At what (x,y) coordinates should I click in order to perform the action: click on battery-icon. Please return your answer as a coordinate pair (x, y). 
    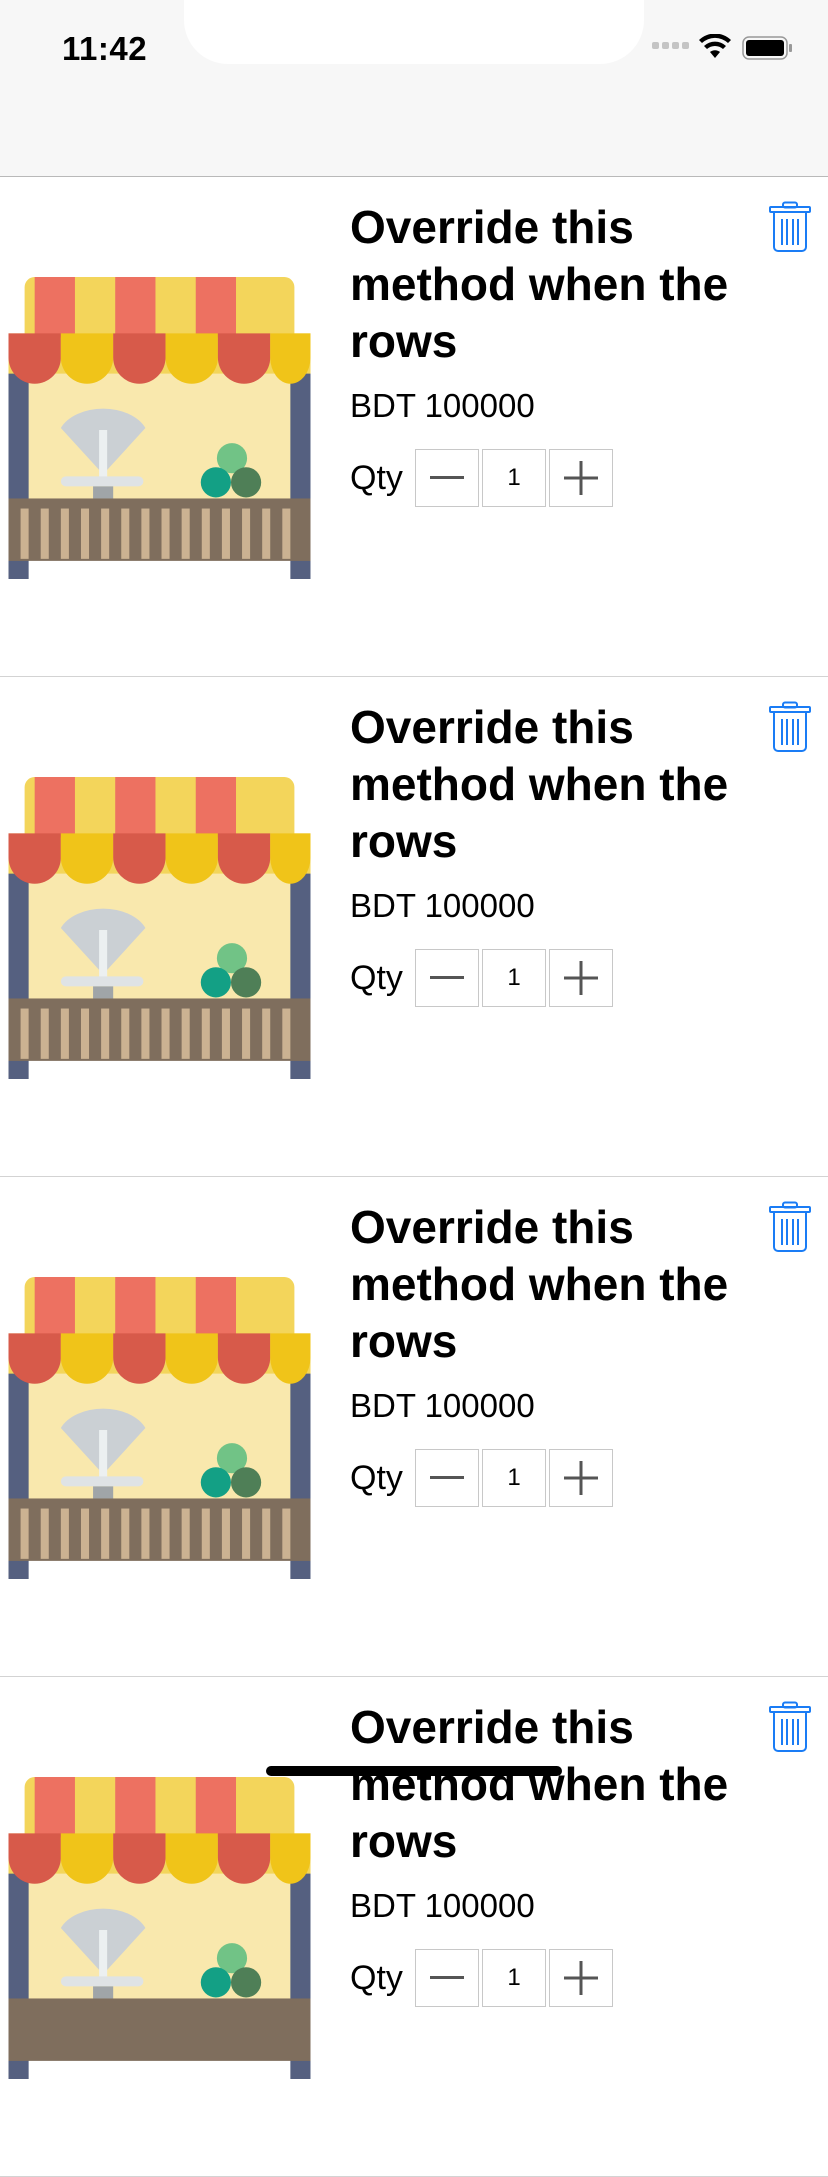
    Looking at the image, I should click on (767, 48).